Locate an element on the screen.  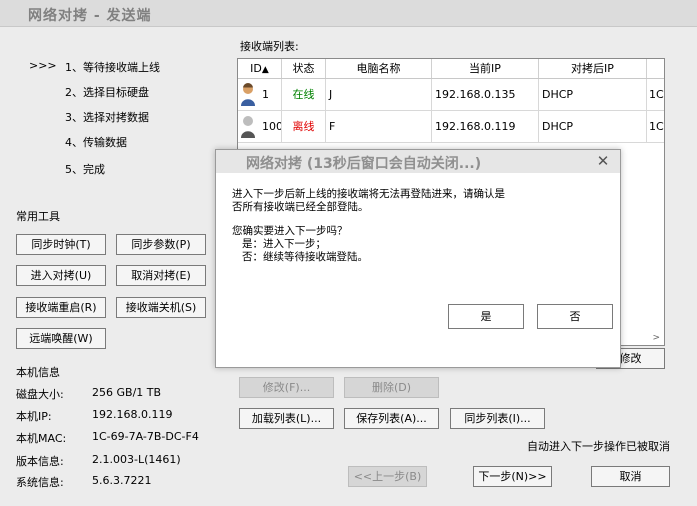
step-2: 2、选择目标硬盘 is located at coordinates (107, 92).